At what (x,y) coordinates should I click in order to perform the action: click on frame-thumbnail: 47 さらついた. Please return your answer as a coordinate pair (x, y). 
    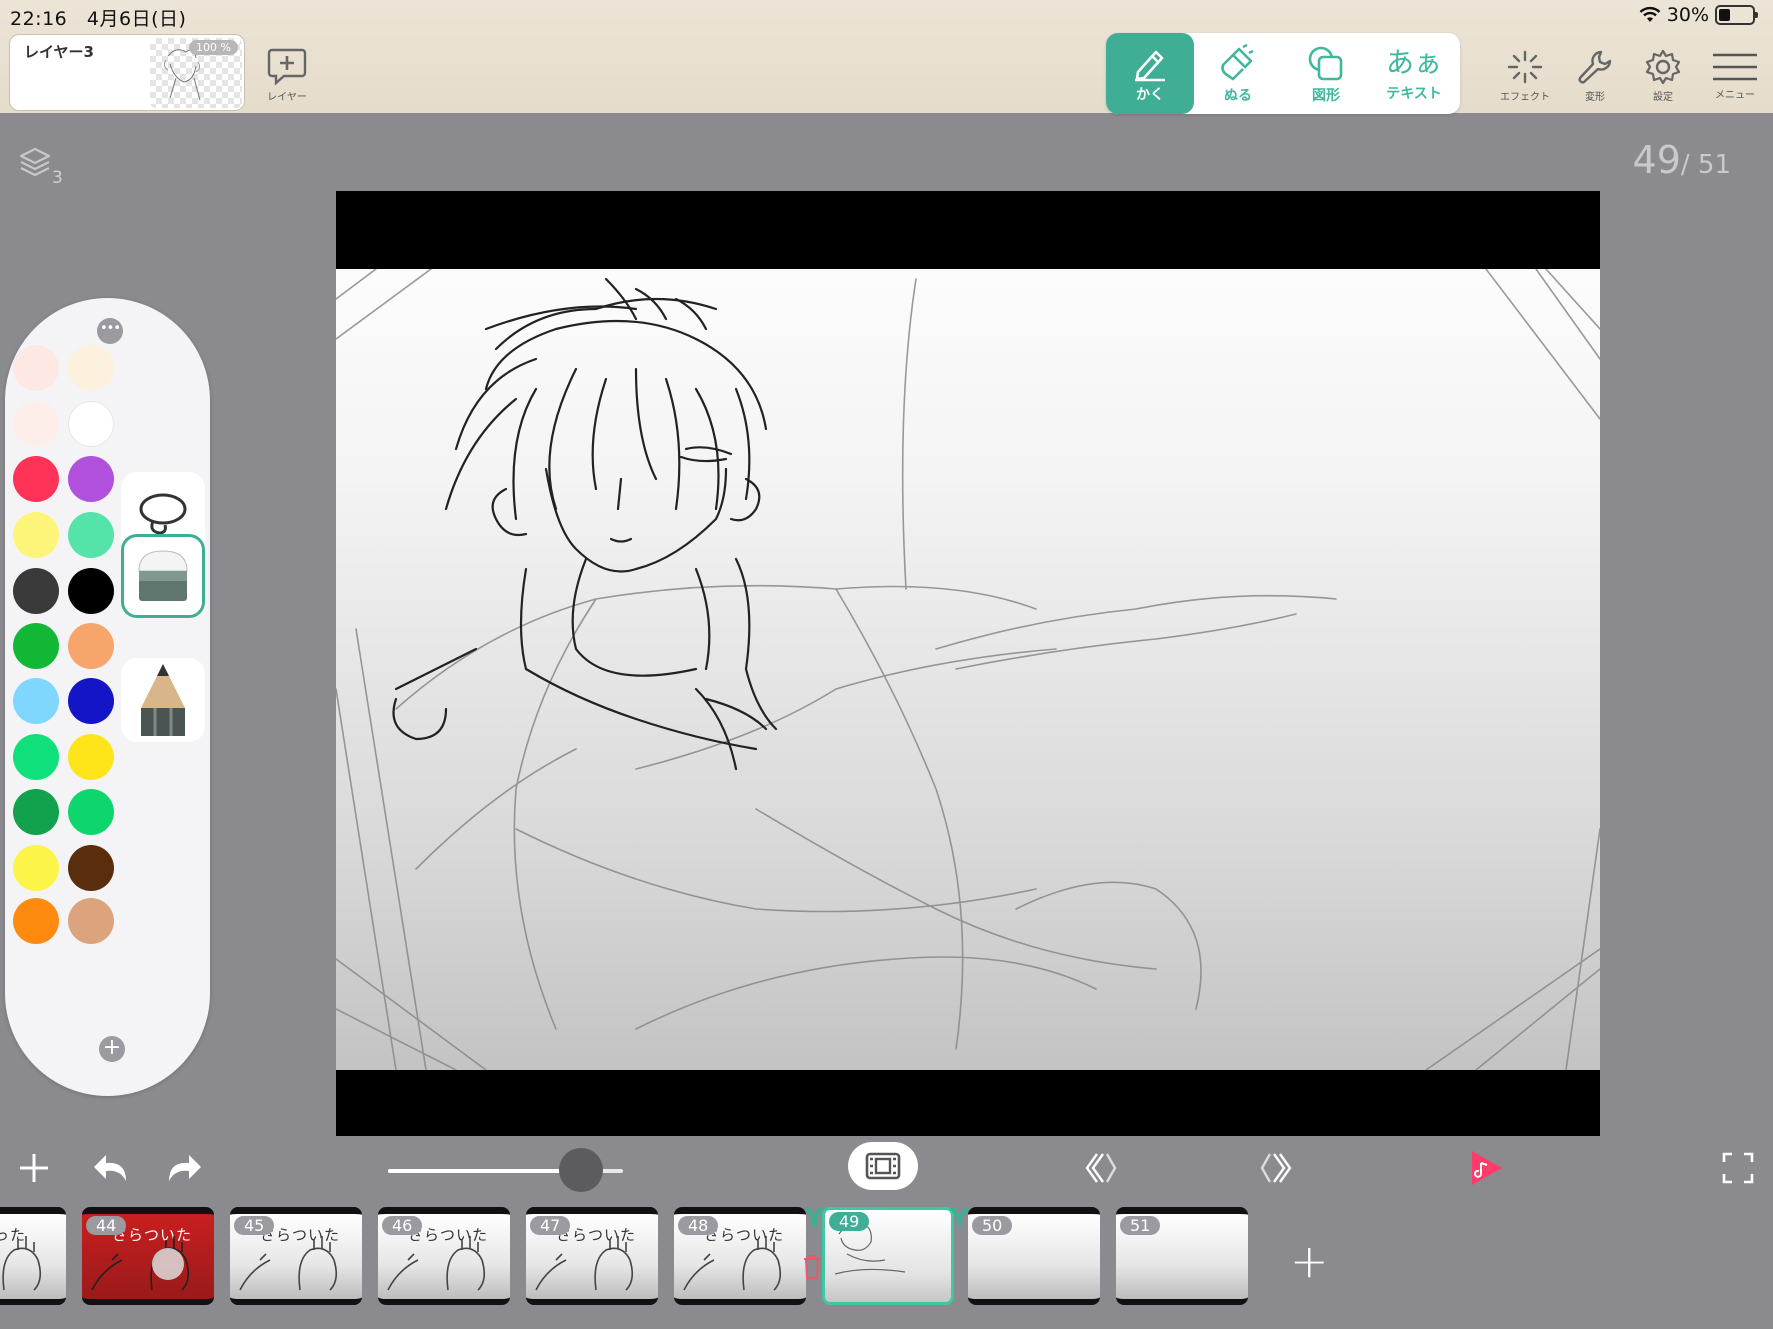
    Looking at the image, I should click on (592, 1256).